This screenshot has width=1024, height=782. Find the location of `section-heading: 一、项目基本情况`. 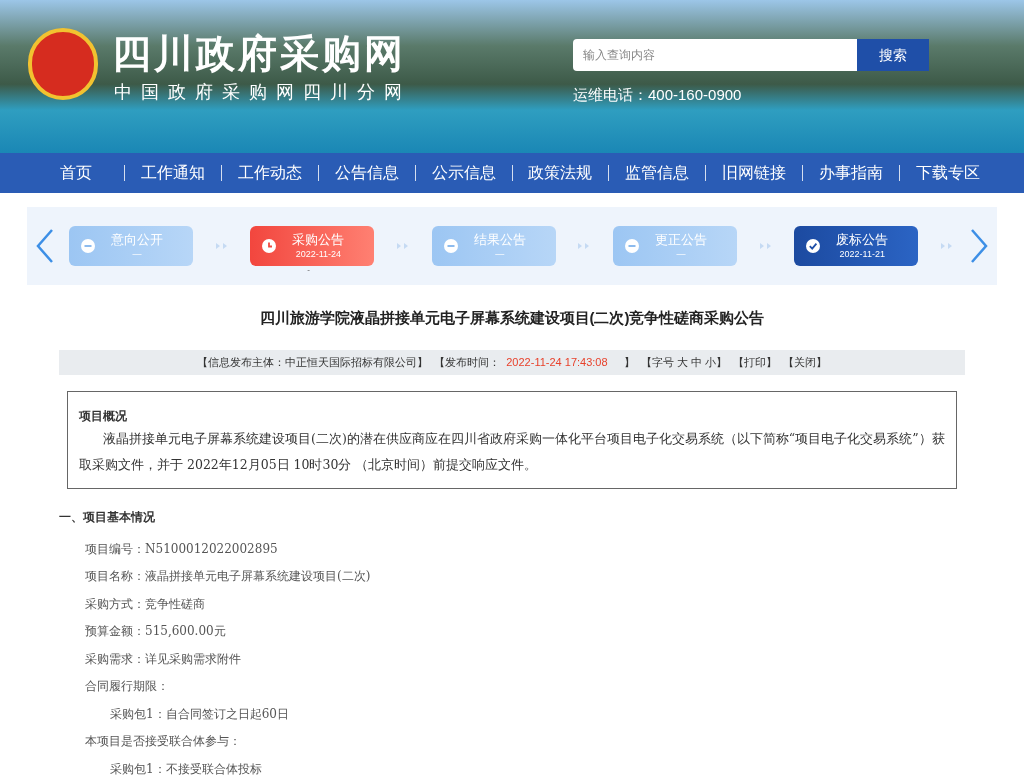

section-heading: 一、项目基本情况 is located at coordinates (107, 517).